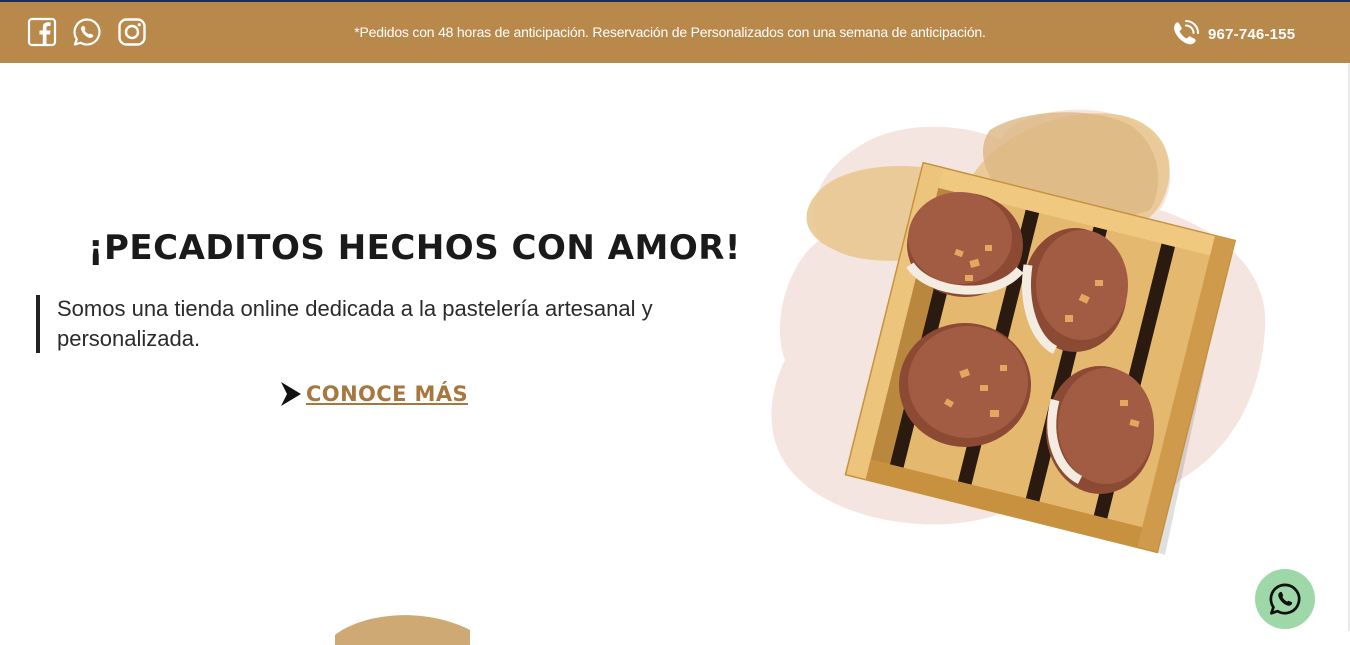  Describe the element at coordinates (42, 32) in the screenshot. I see `facebook-icon` at that location.